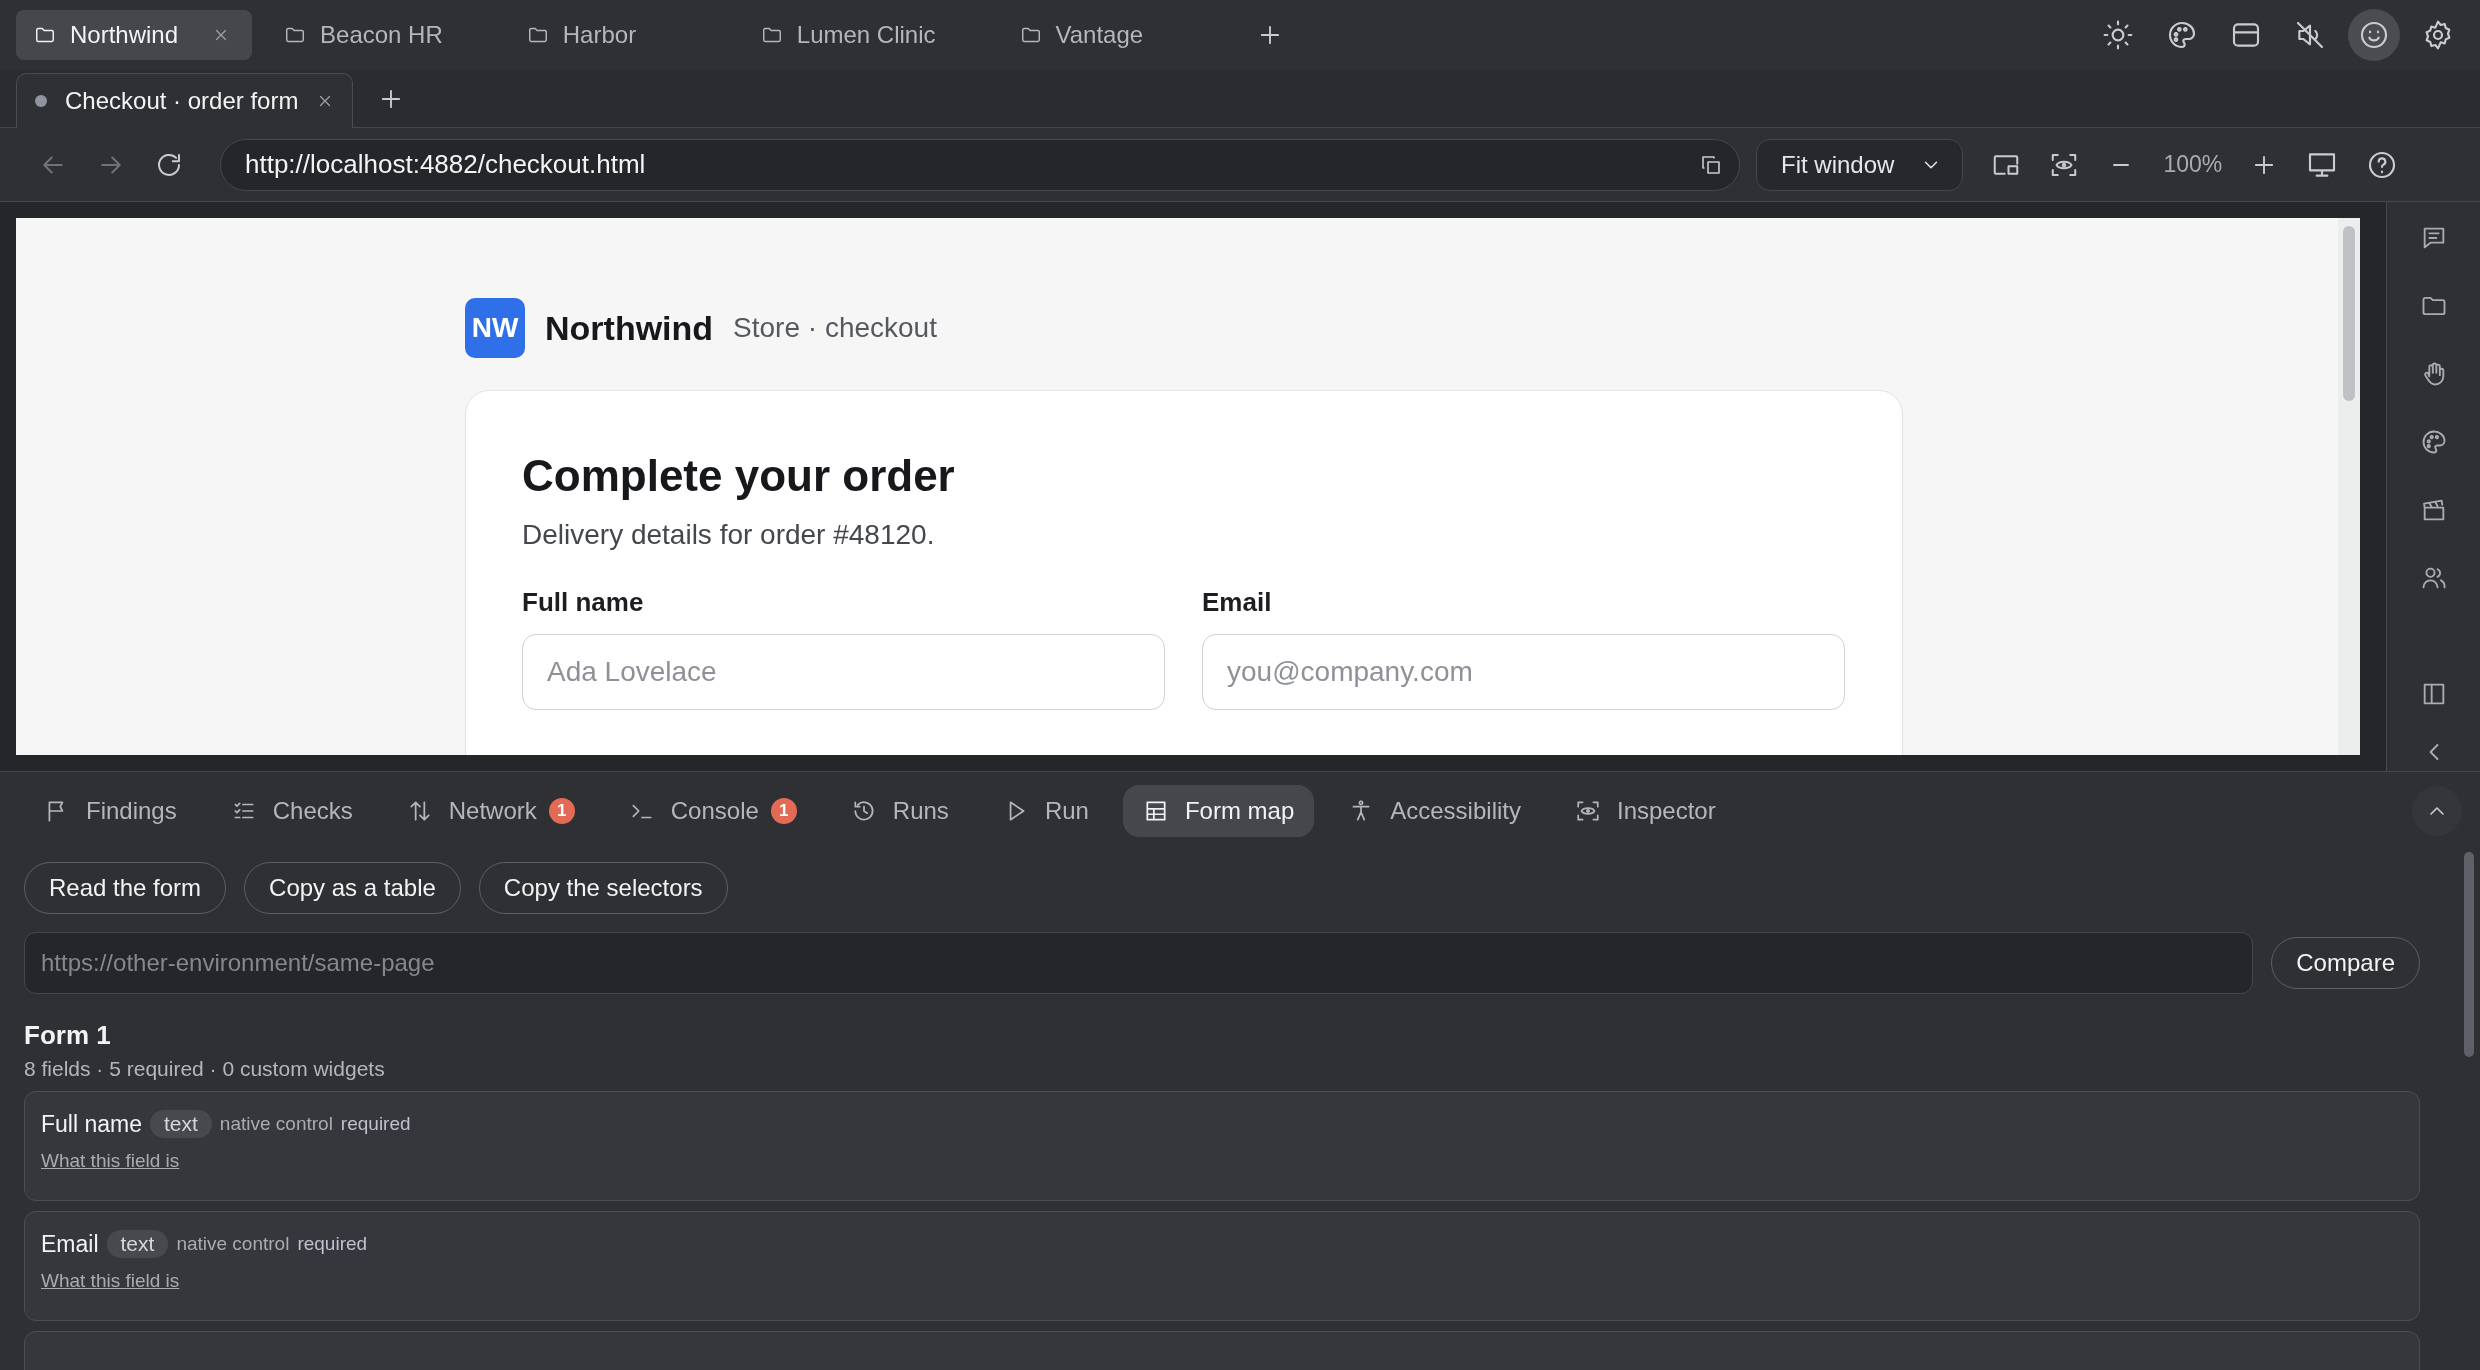 The height and width of the screenshot is (1370, 2480). I want to click on smiley-icon, so click(2374, 35).